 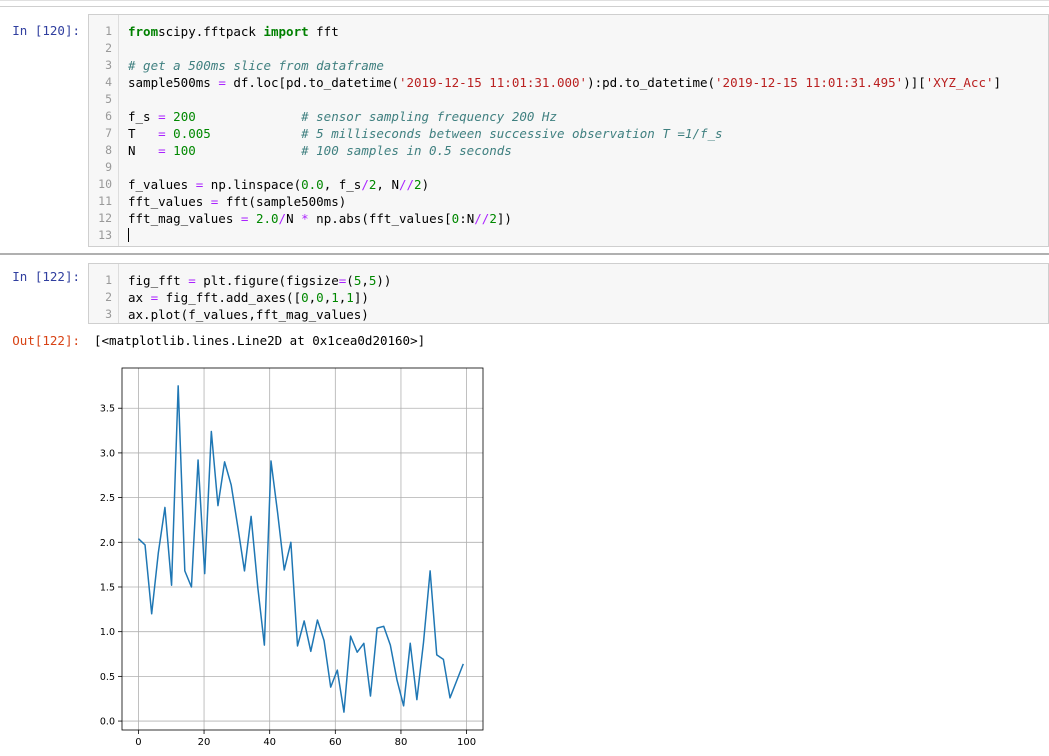 What do you see at coordinates (342, 184) in the screenshot?
I see `code-token: , f_s` at bounding box center [342, 184].